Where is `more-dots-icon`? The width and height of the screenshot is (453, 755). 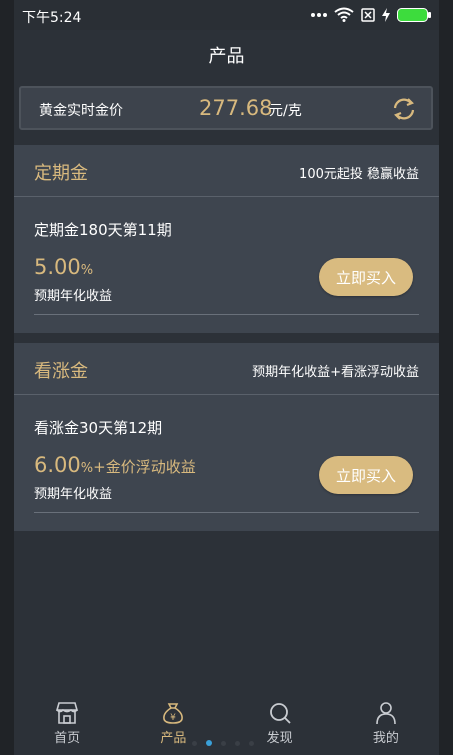
more-dots-icon is located at coordinates (319, 14).